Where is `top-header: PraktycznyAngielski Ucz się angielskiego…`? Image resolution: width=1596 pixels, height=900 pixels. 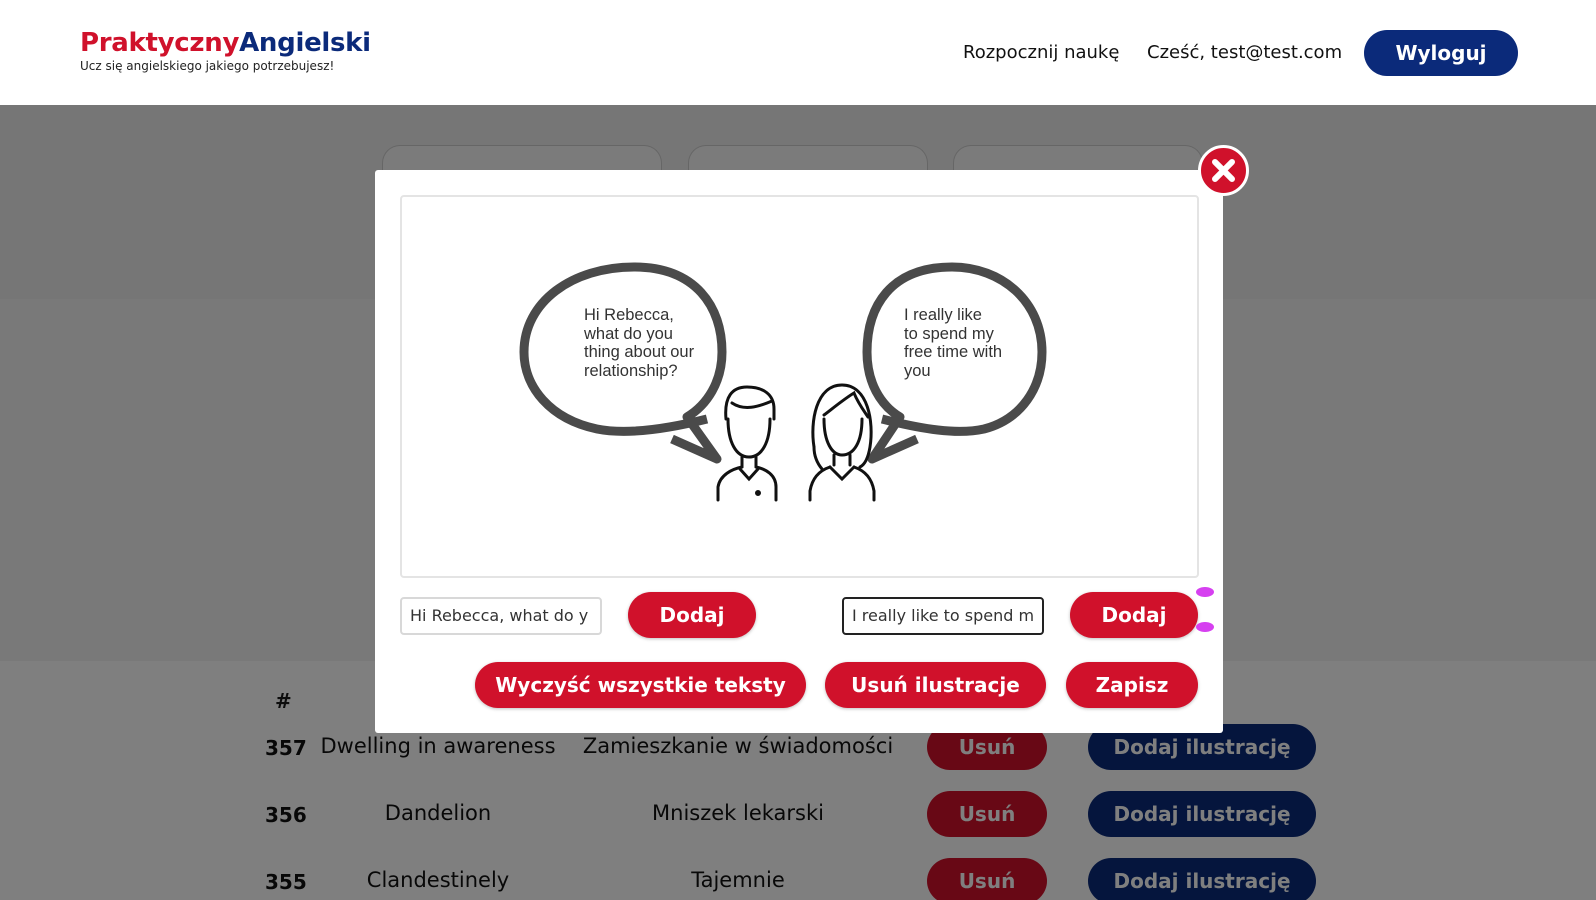
top-header: PraktycznyAngielski Ucz się angielskiego… is located at coordinates (798, 52).